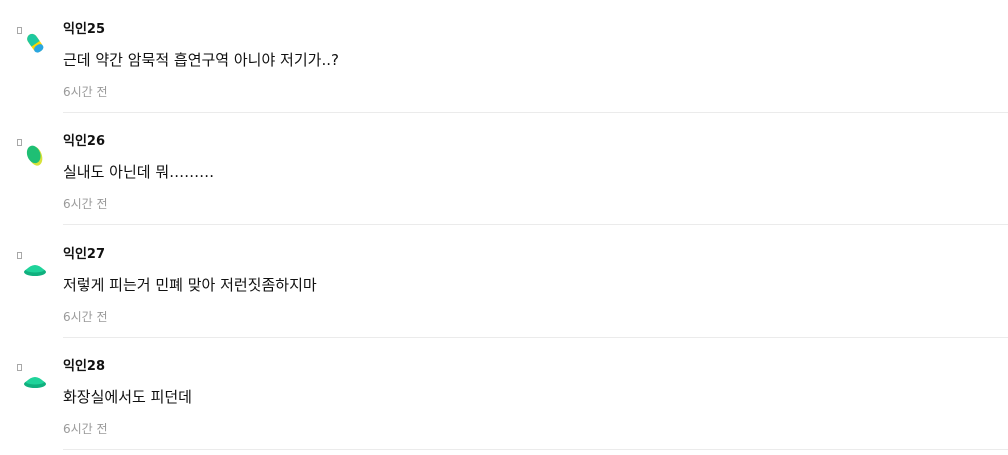  Describe the element at coordinates (201, 60) in the screenshot. I see `comment-text: 근데 약간 암묵적 흡연구역 아니야 저기가..?` at that location.